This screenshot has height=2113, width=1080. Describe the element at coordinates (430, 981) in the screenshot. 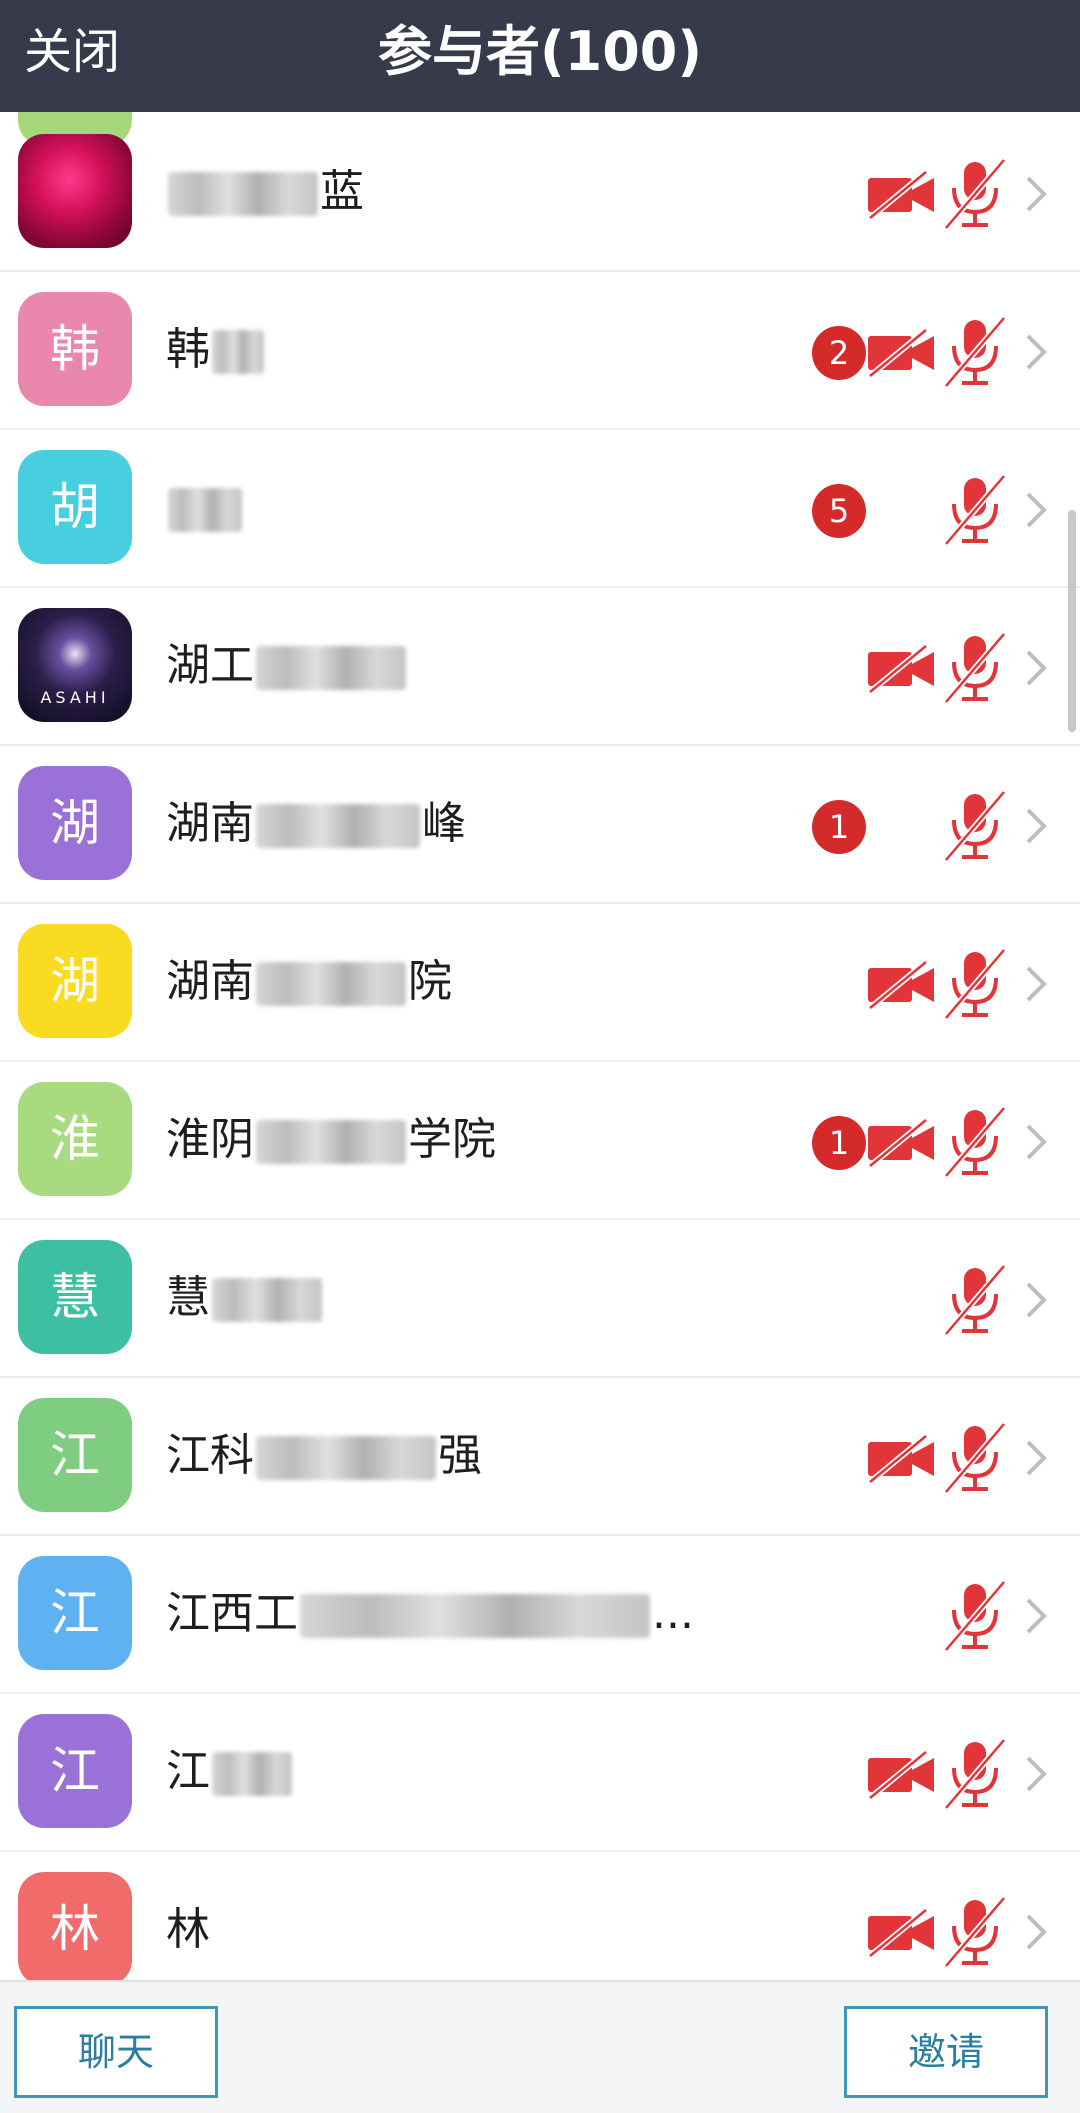

I see `name-visible-end: 院` at that location.